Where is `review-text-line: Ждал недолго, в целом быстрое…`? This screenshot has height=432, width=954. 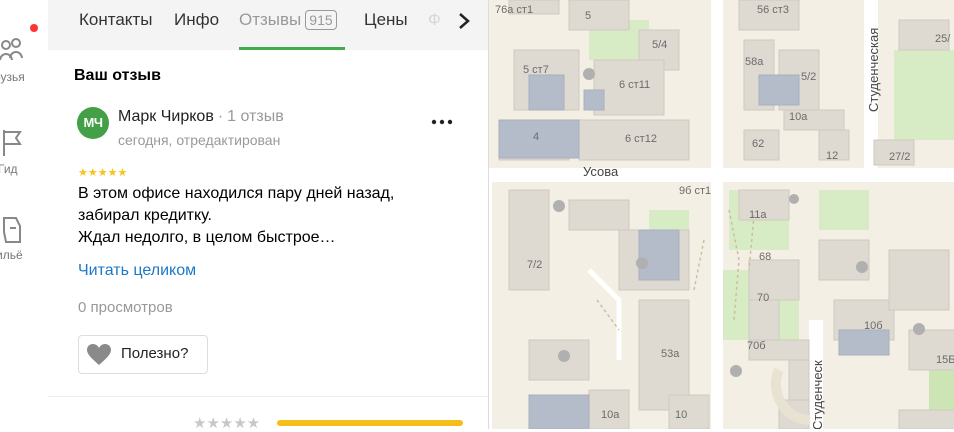 review-text-line: Ждал недолго, в целом быстрое… is located at coordinates (207, 237).